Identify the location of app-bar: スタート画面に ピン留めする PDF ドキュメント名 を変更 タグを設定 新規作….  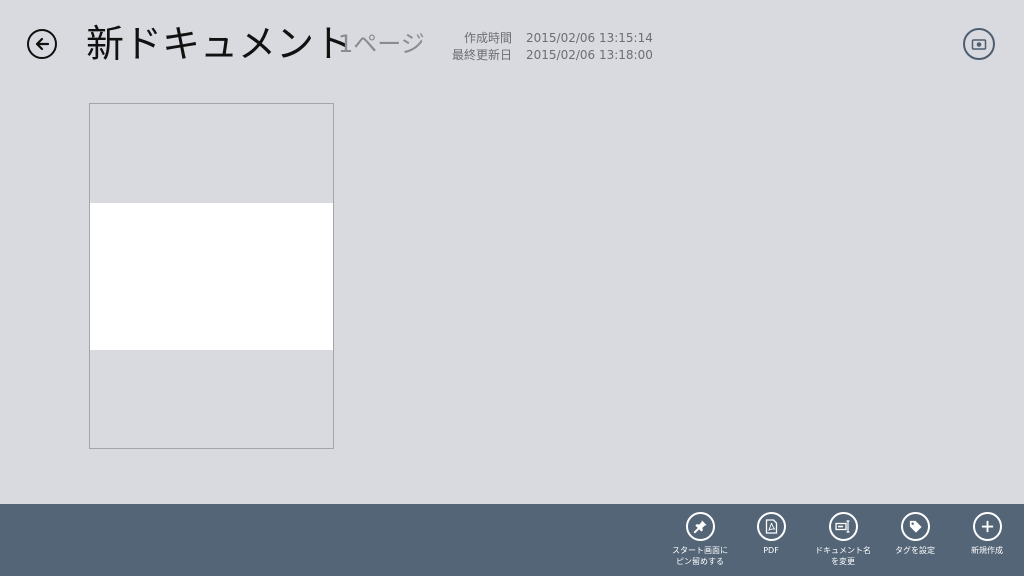
(512, 540).